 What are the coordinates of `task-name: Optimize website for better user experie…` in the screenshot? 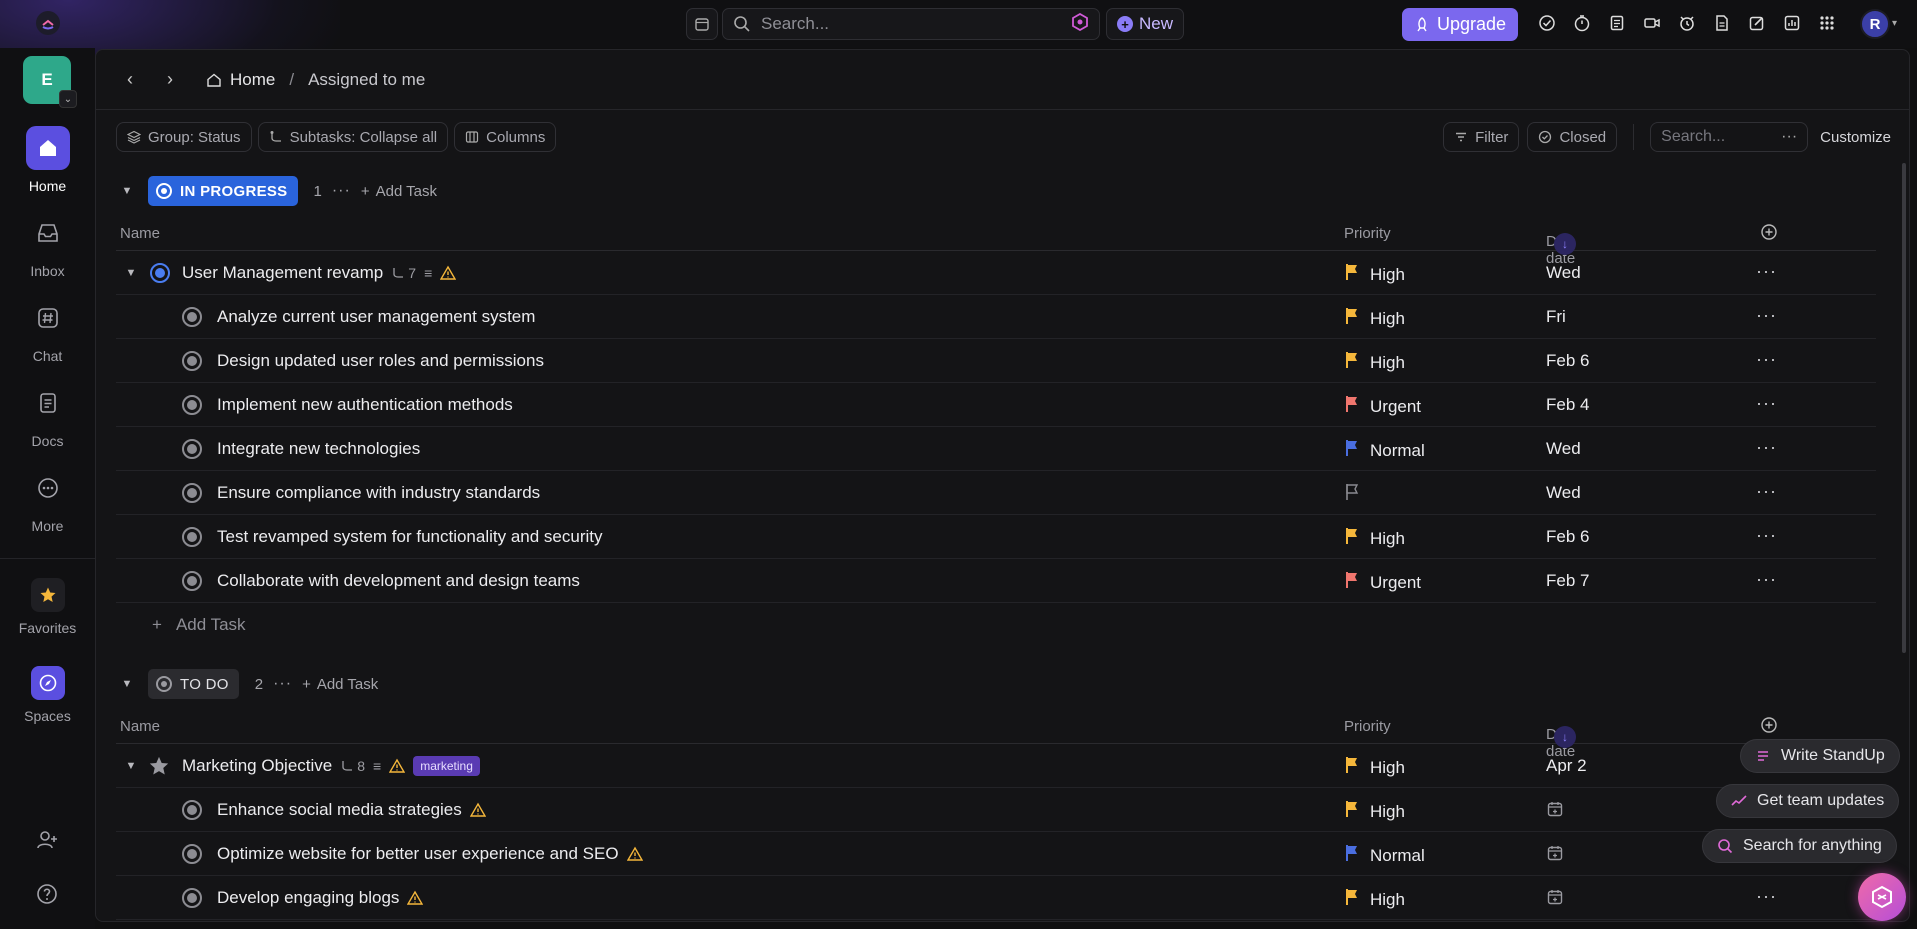 It's located at (430, 854).